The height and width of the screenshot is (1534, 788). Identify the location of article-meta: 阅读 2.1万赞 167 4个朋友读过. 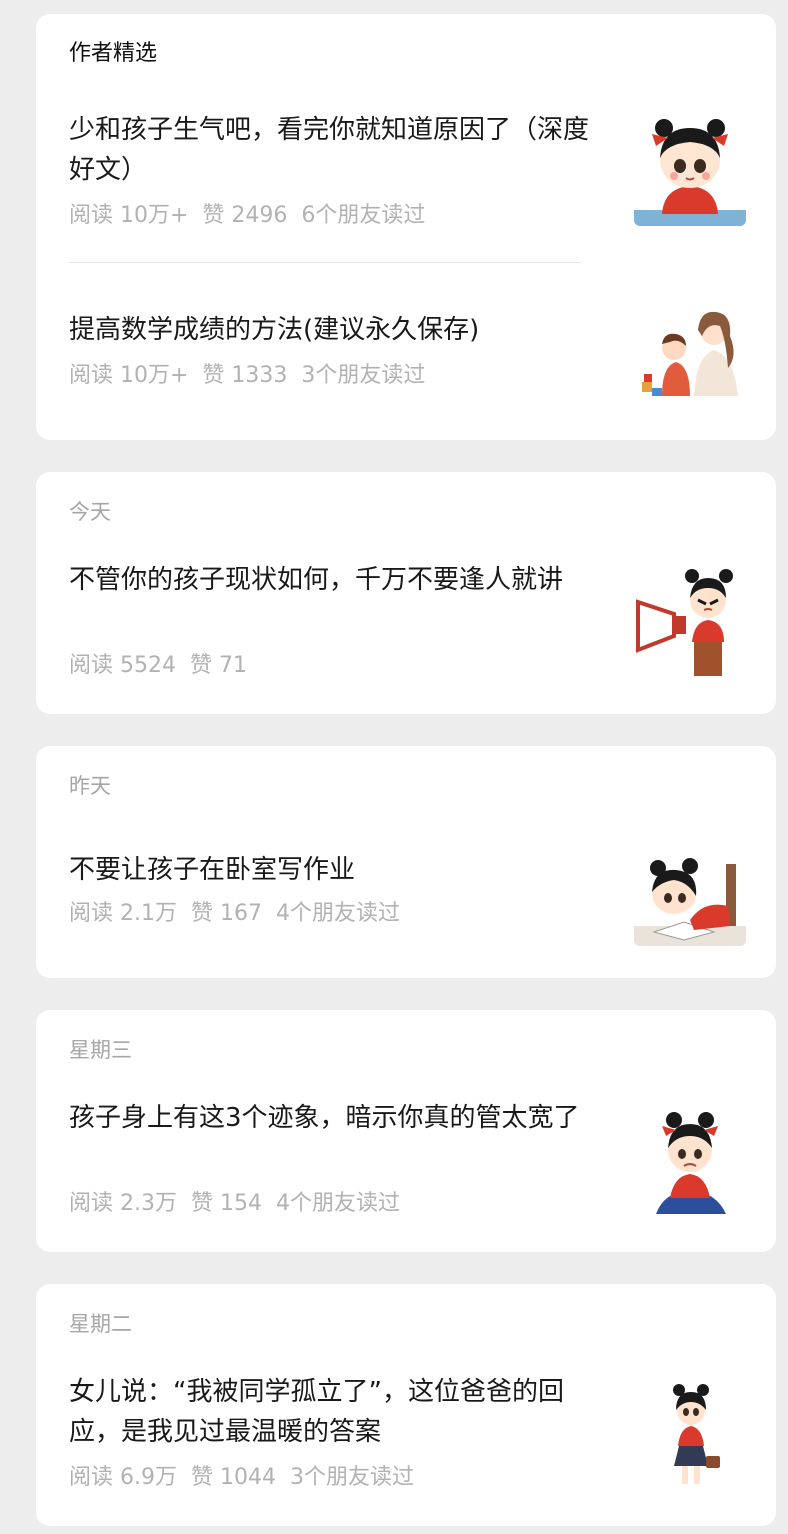
(241, 914).